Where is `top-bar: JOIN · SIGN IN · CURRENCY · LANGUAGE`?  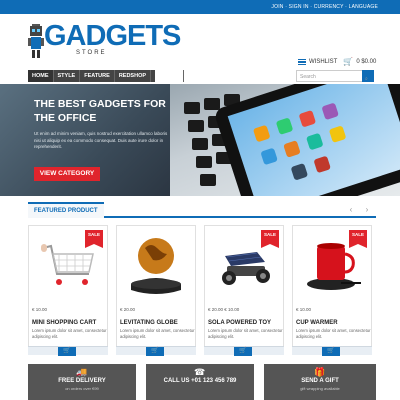 top-bar: JOIN · SIGN IN · CURRENCY · LANGUAGE is located at coordinates (200, 7).